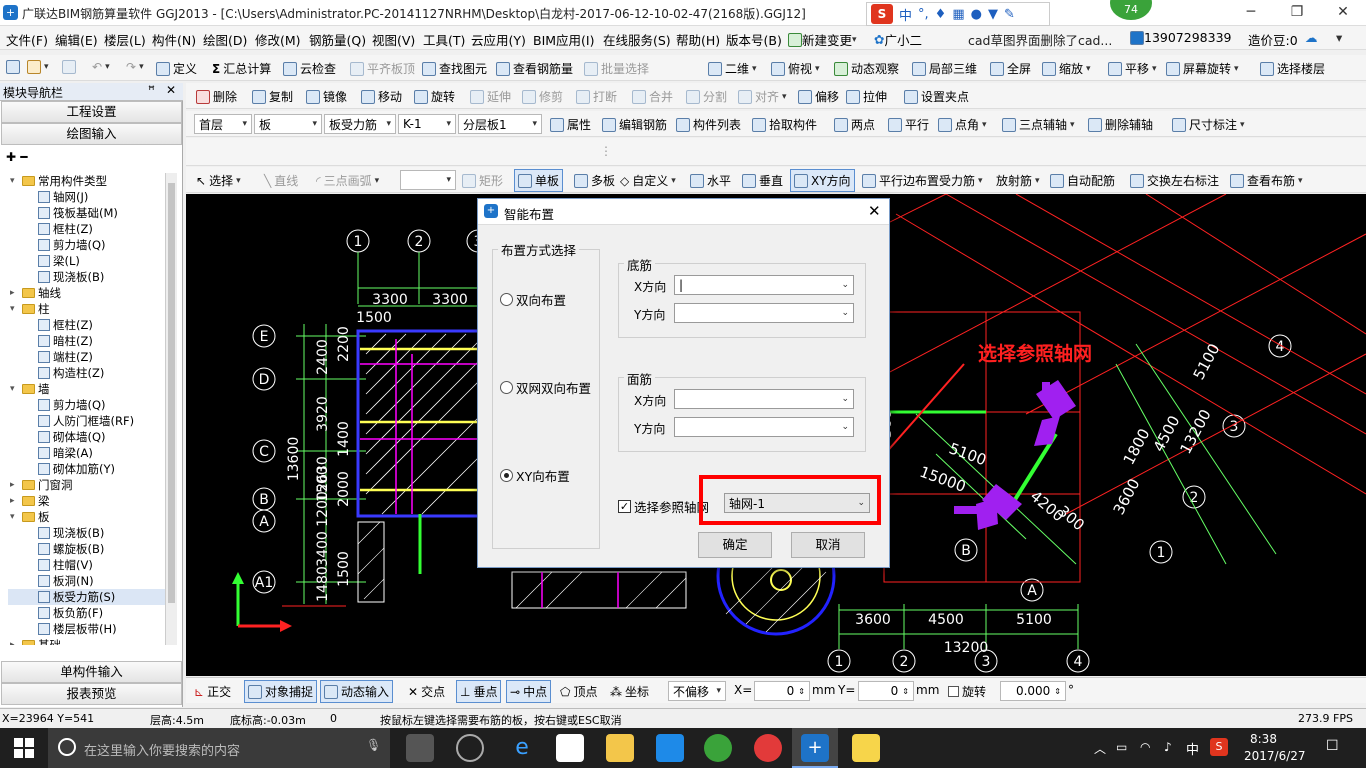 The width and height of the screenshot is (1366, 768). Describe the element at coordinates (1131, 10) in the screenshot. I see `notification-badge: 74` at that location.